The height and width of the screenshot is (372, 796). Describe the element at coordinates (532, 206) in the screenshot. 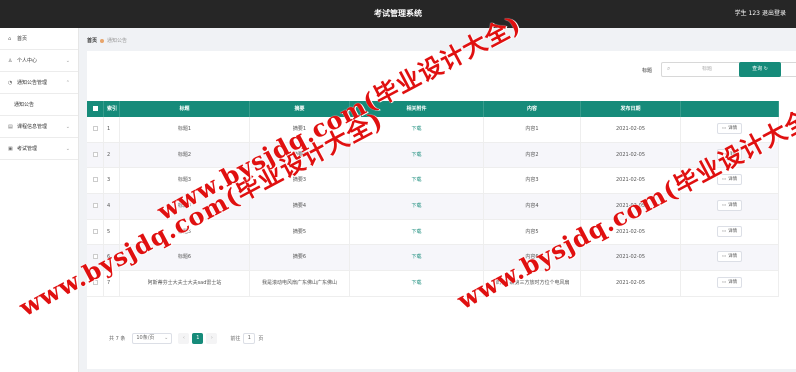

I see `cell-content: 内容4` at that location.